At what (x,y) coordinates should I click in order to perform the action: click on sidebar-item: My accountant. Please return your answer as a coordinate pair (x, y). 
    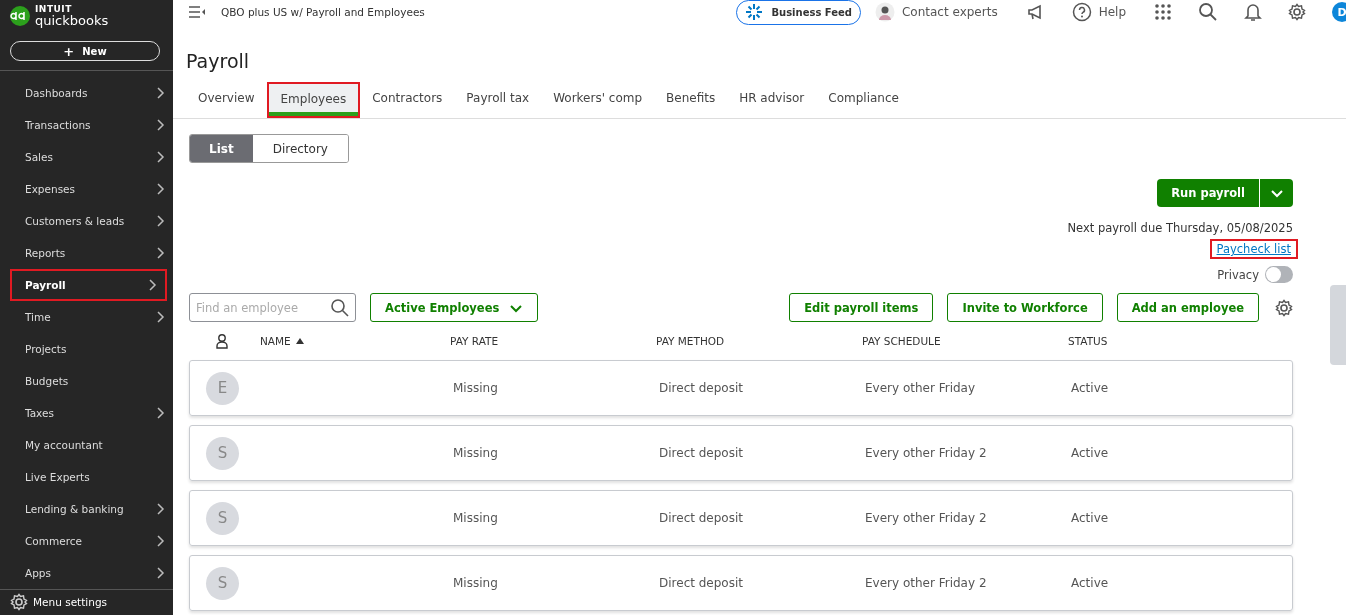
    Looking at the image, I should click on (86, 445).